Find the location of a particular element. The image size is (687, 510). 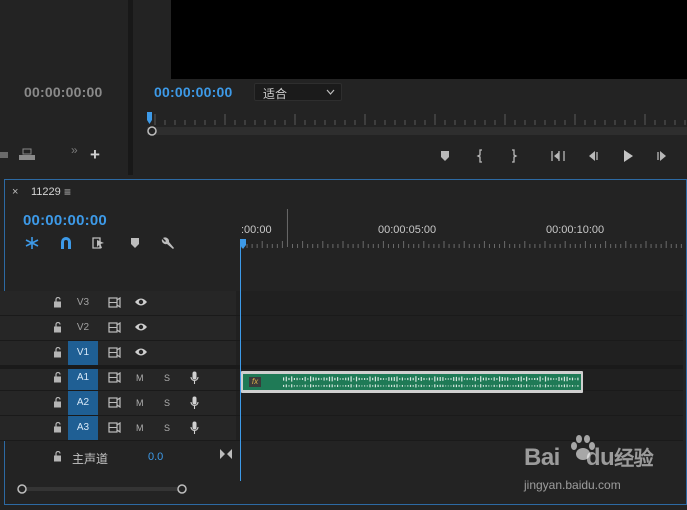

scroll-handle-right is located at coordinates (182, 489).